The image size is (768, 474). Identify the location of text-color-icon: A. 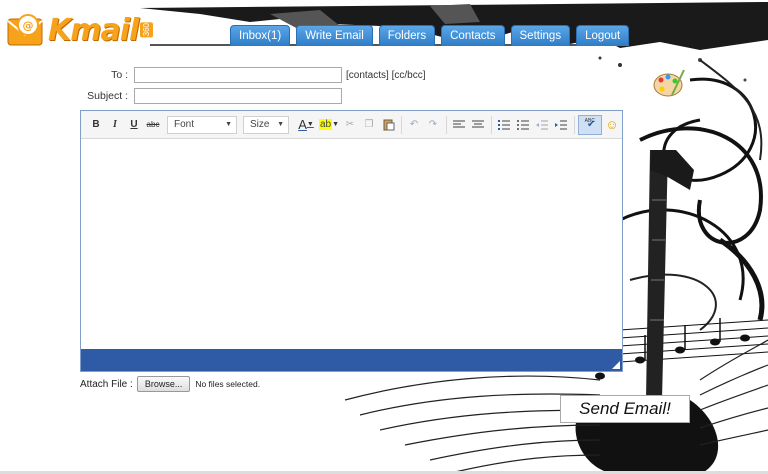
(302, 124).